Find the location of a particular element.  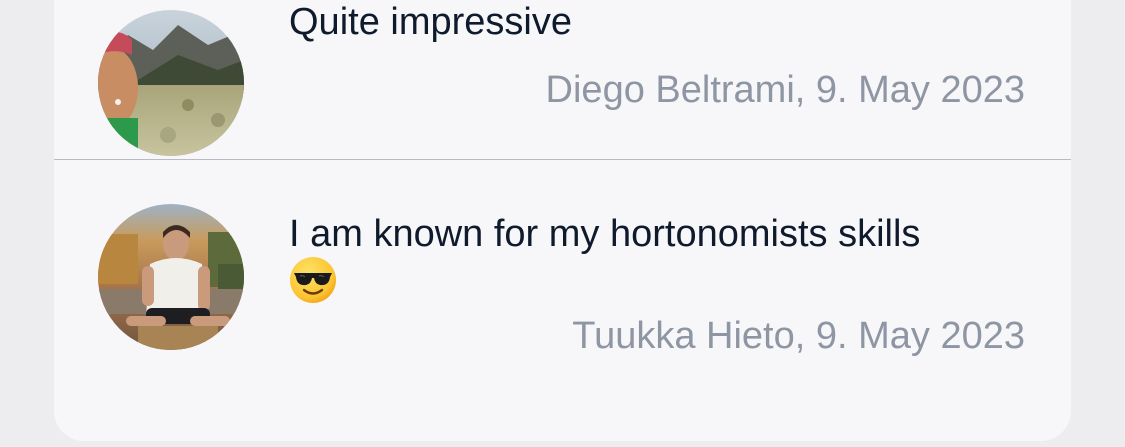

comment-divider is located at coordinates (562, 159).